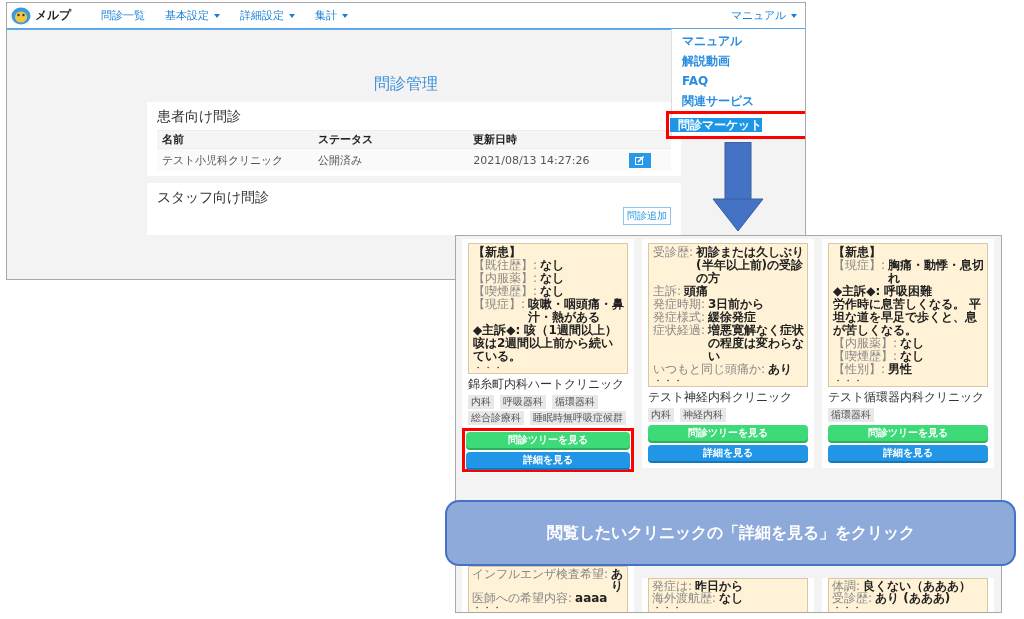 Image resolution: width=1024 pixels, height=619 pixels. What do you see at coordinates (738, 61) in the screenshot?
I see `menu-item: 解説動画` at bounding box center [738, 61].